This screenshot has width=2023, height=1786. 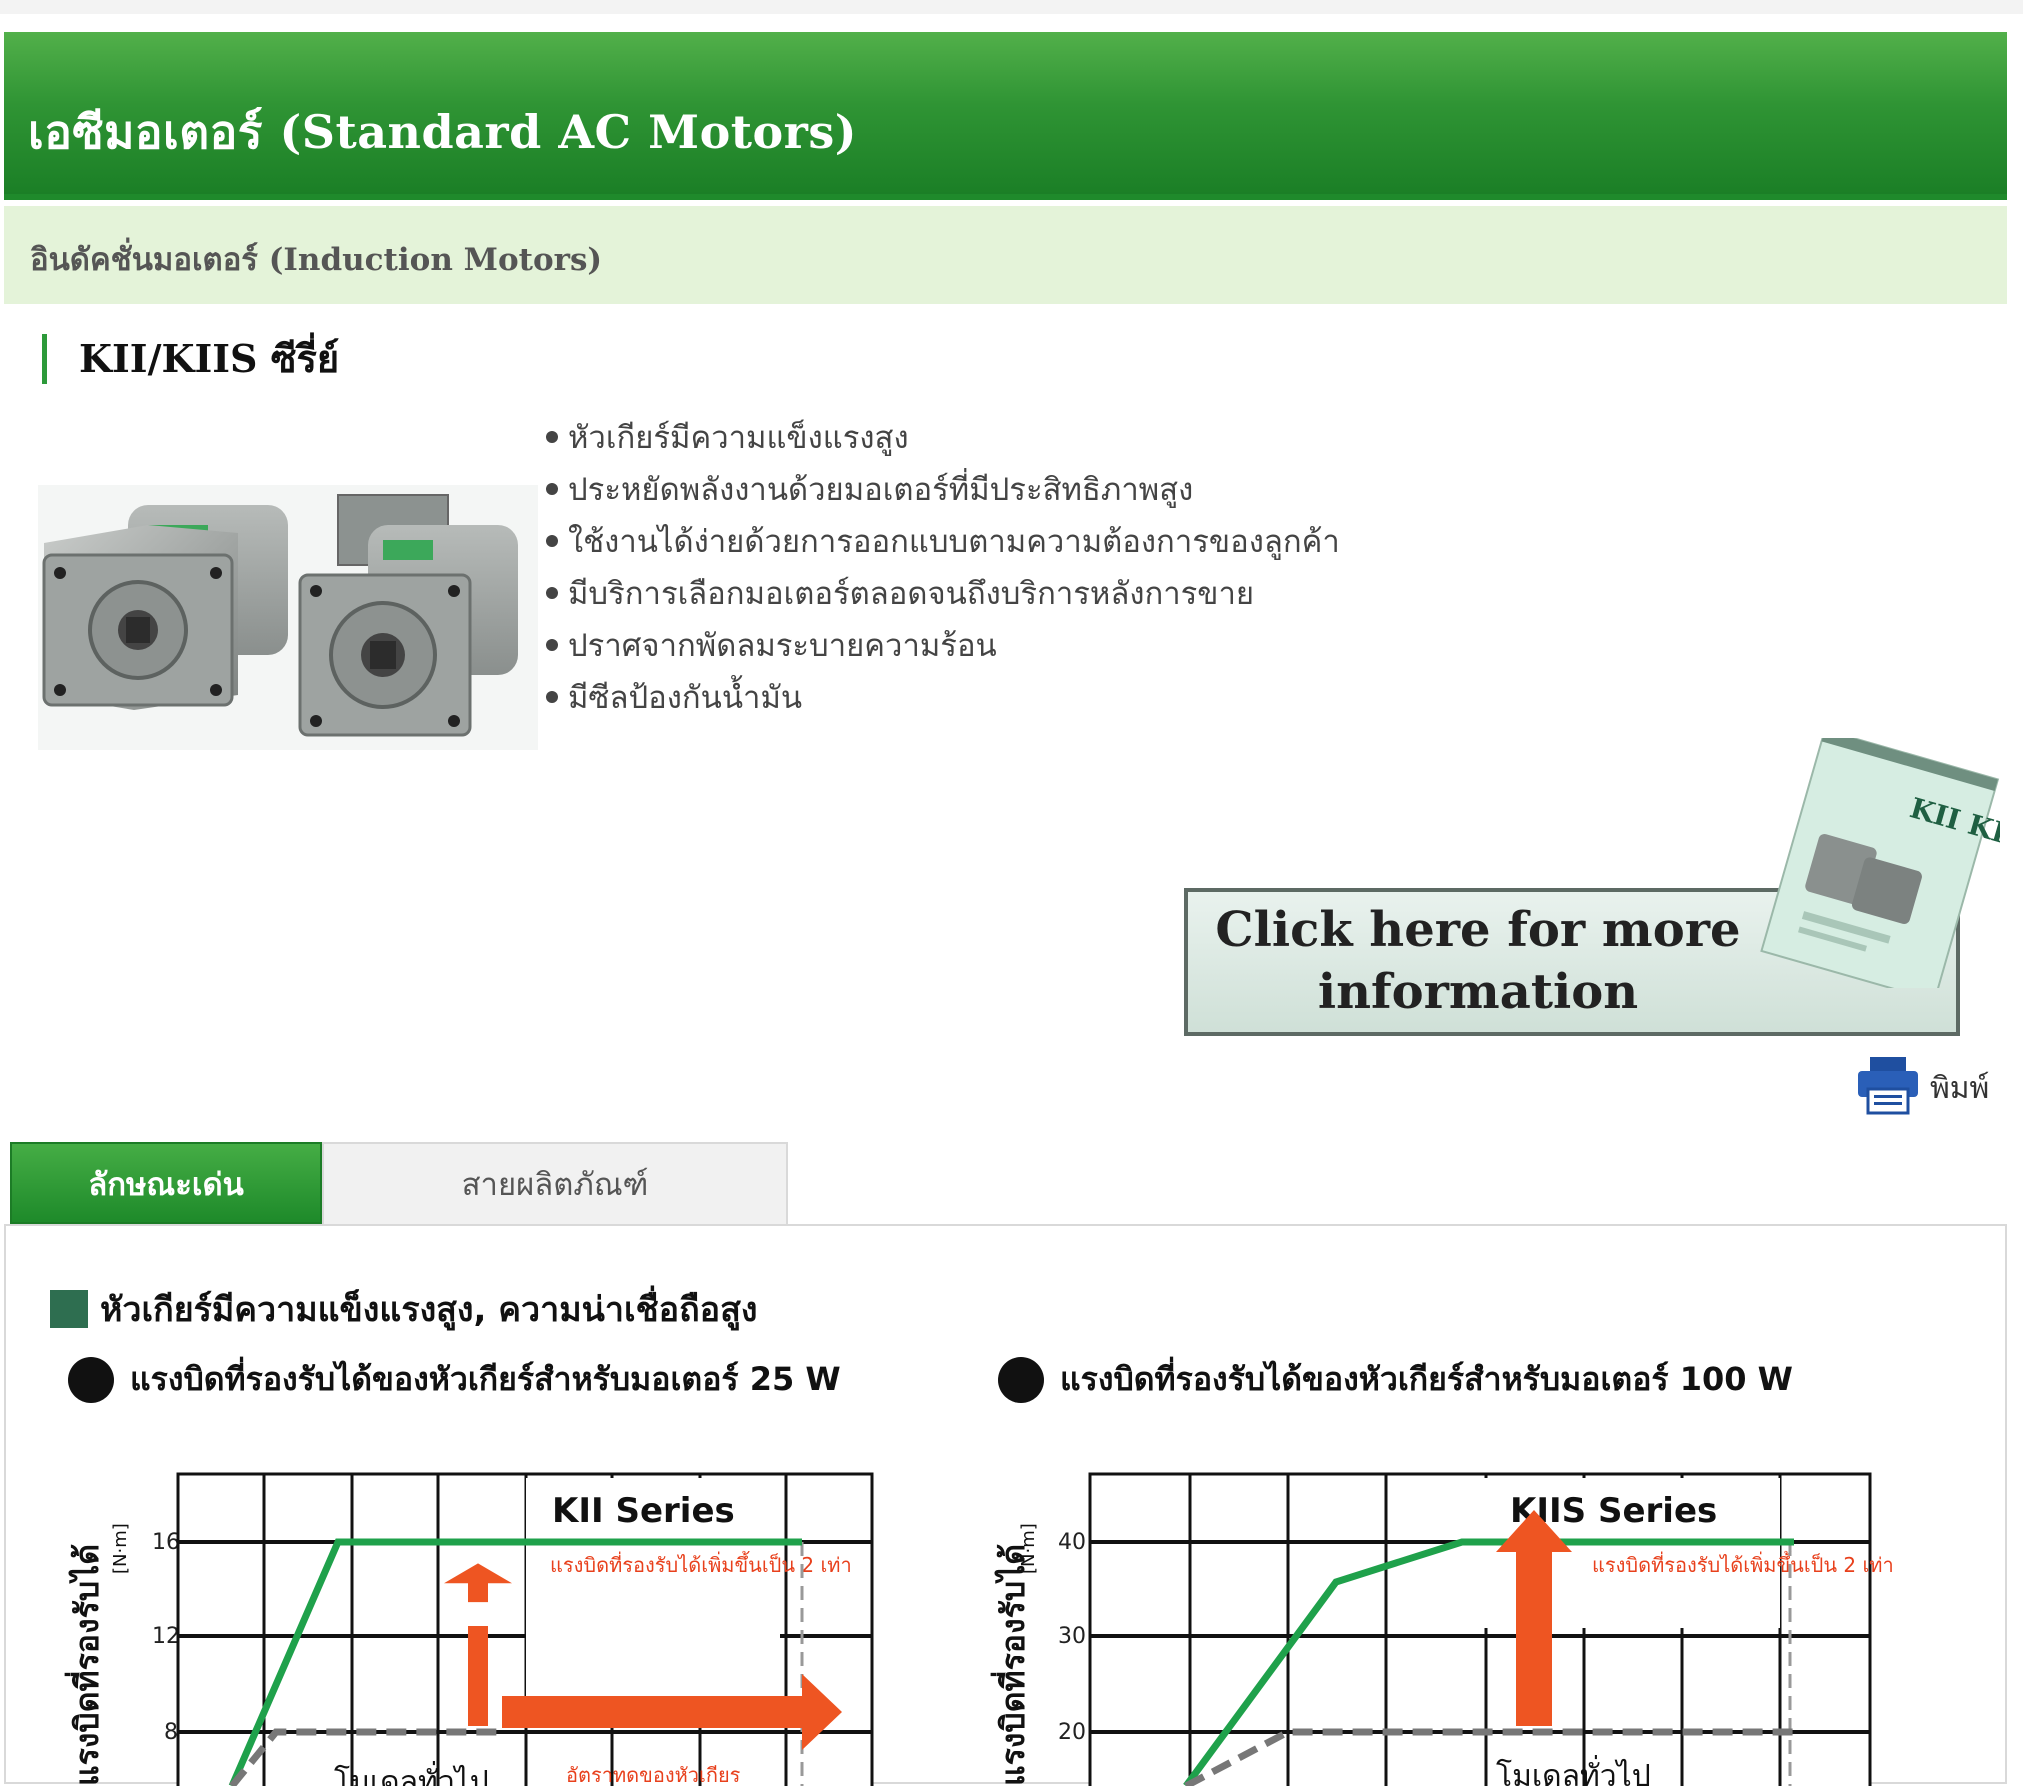 I want to click on printer-icon, so click(x=1888, y=1086).